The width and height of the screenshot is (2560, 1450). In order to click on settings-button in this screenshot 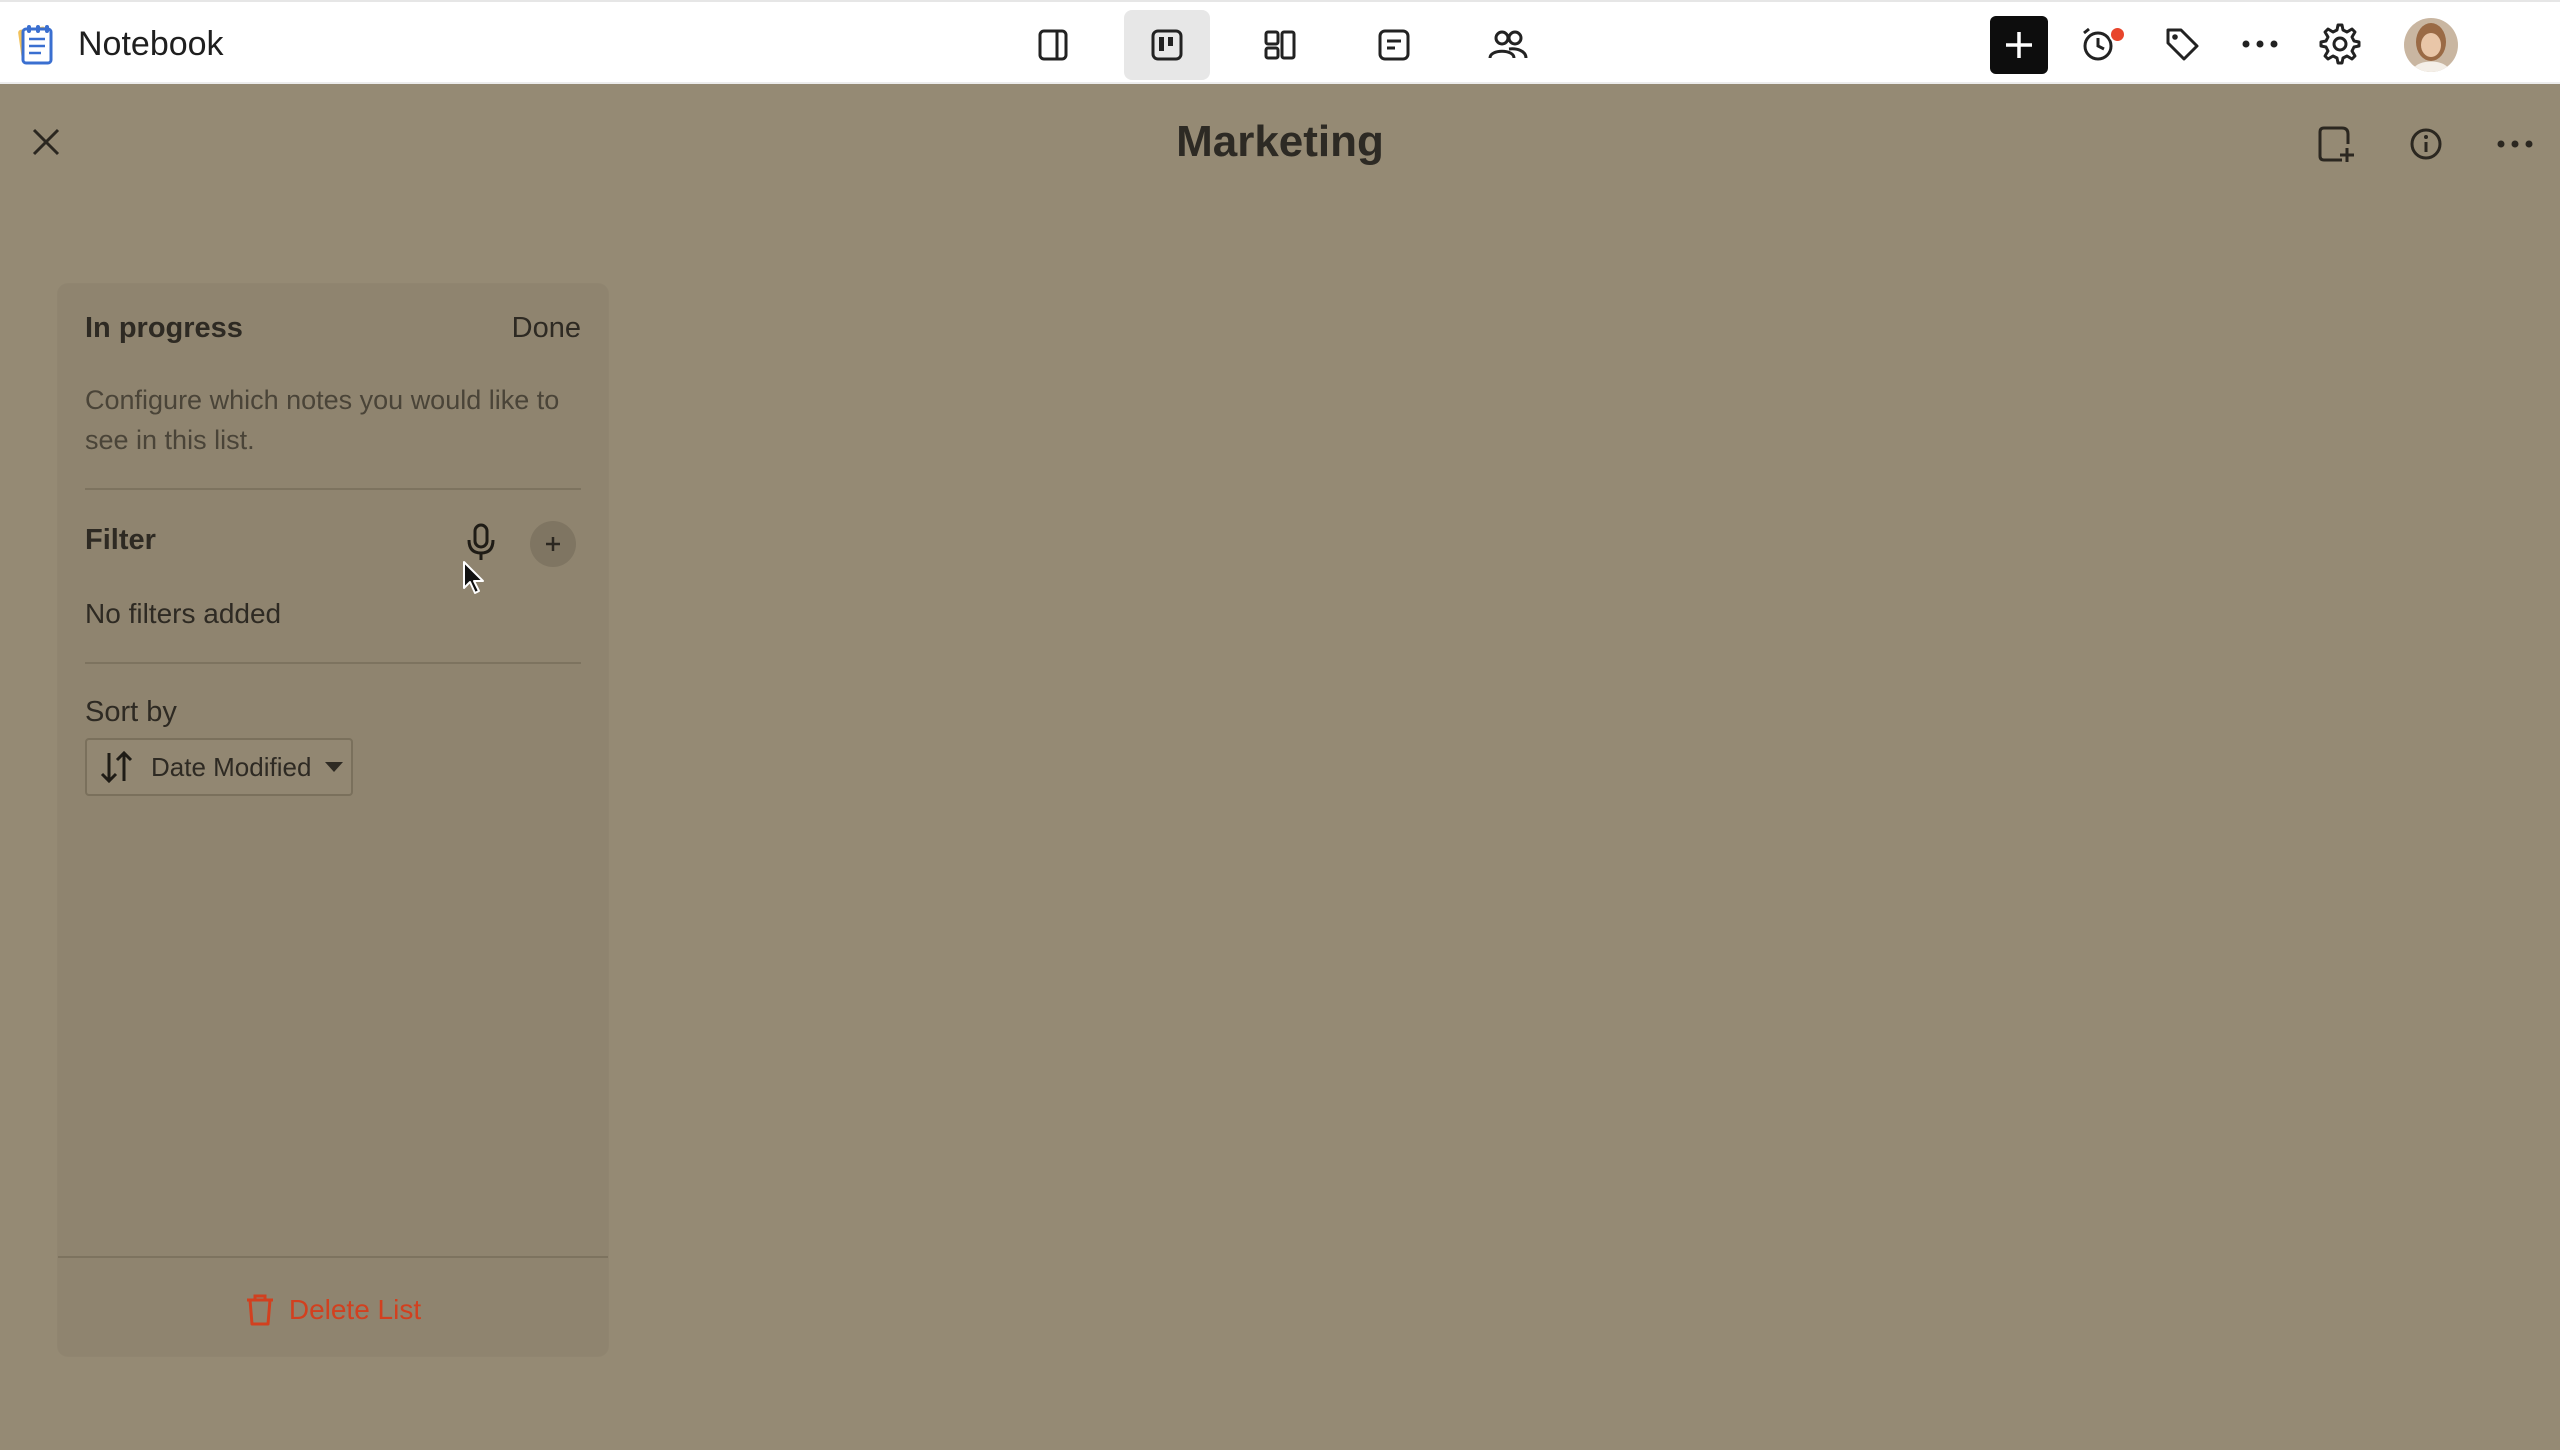, I will do `click(2340, 44)`.